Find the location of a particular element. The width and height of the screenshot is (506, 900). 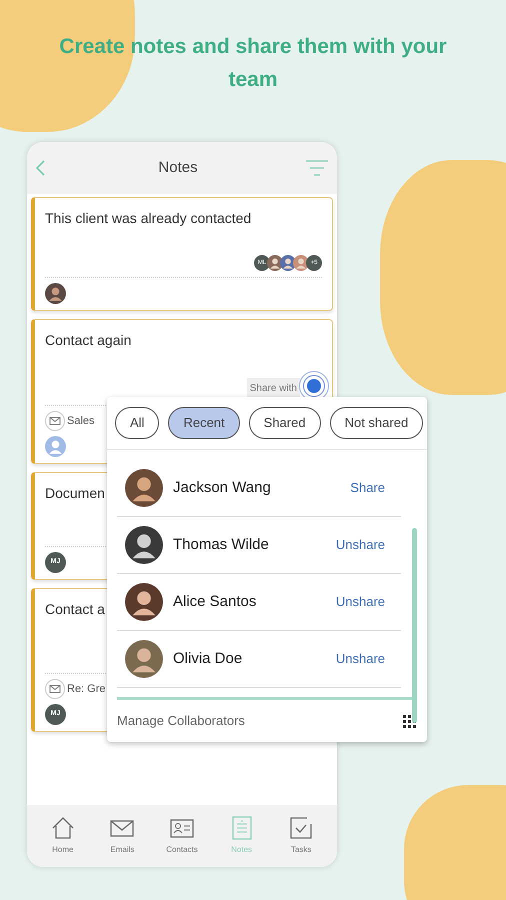

screen-title: Notes is located at coordinates (178, 168).